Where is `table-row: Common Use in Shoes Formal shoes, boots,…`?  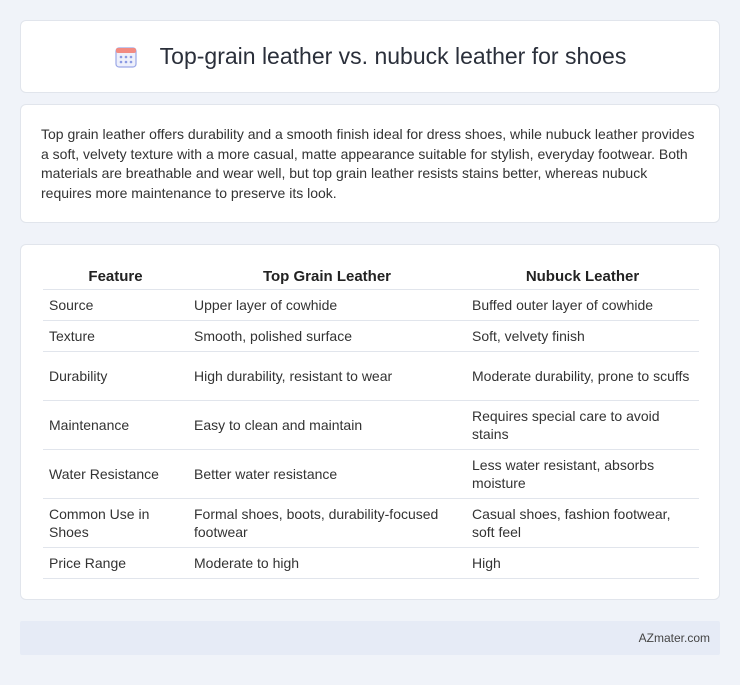 table-row: Common Use in Shoes Formal shoes, boots,… is located at coordinates (371, 523).